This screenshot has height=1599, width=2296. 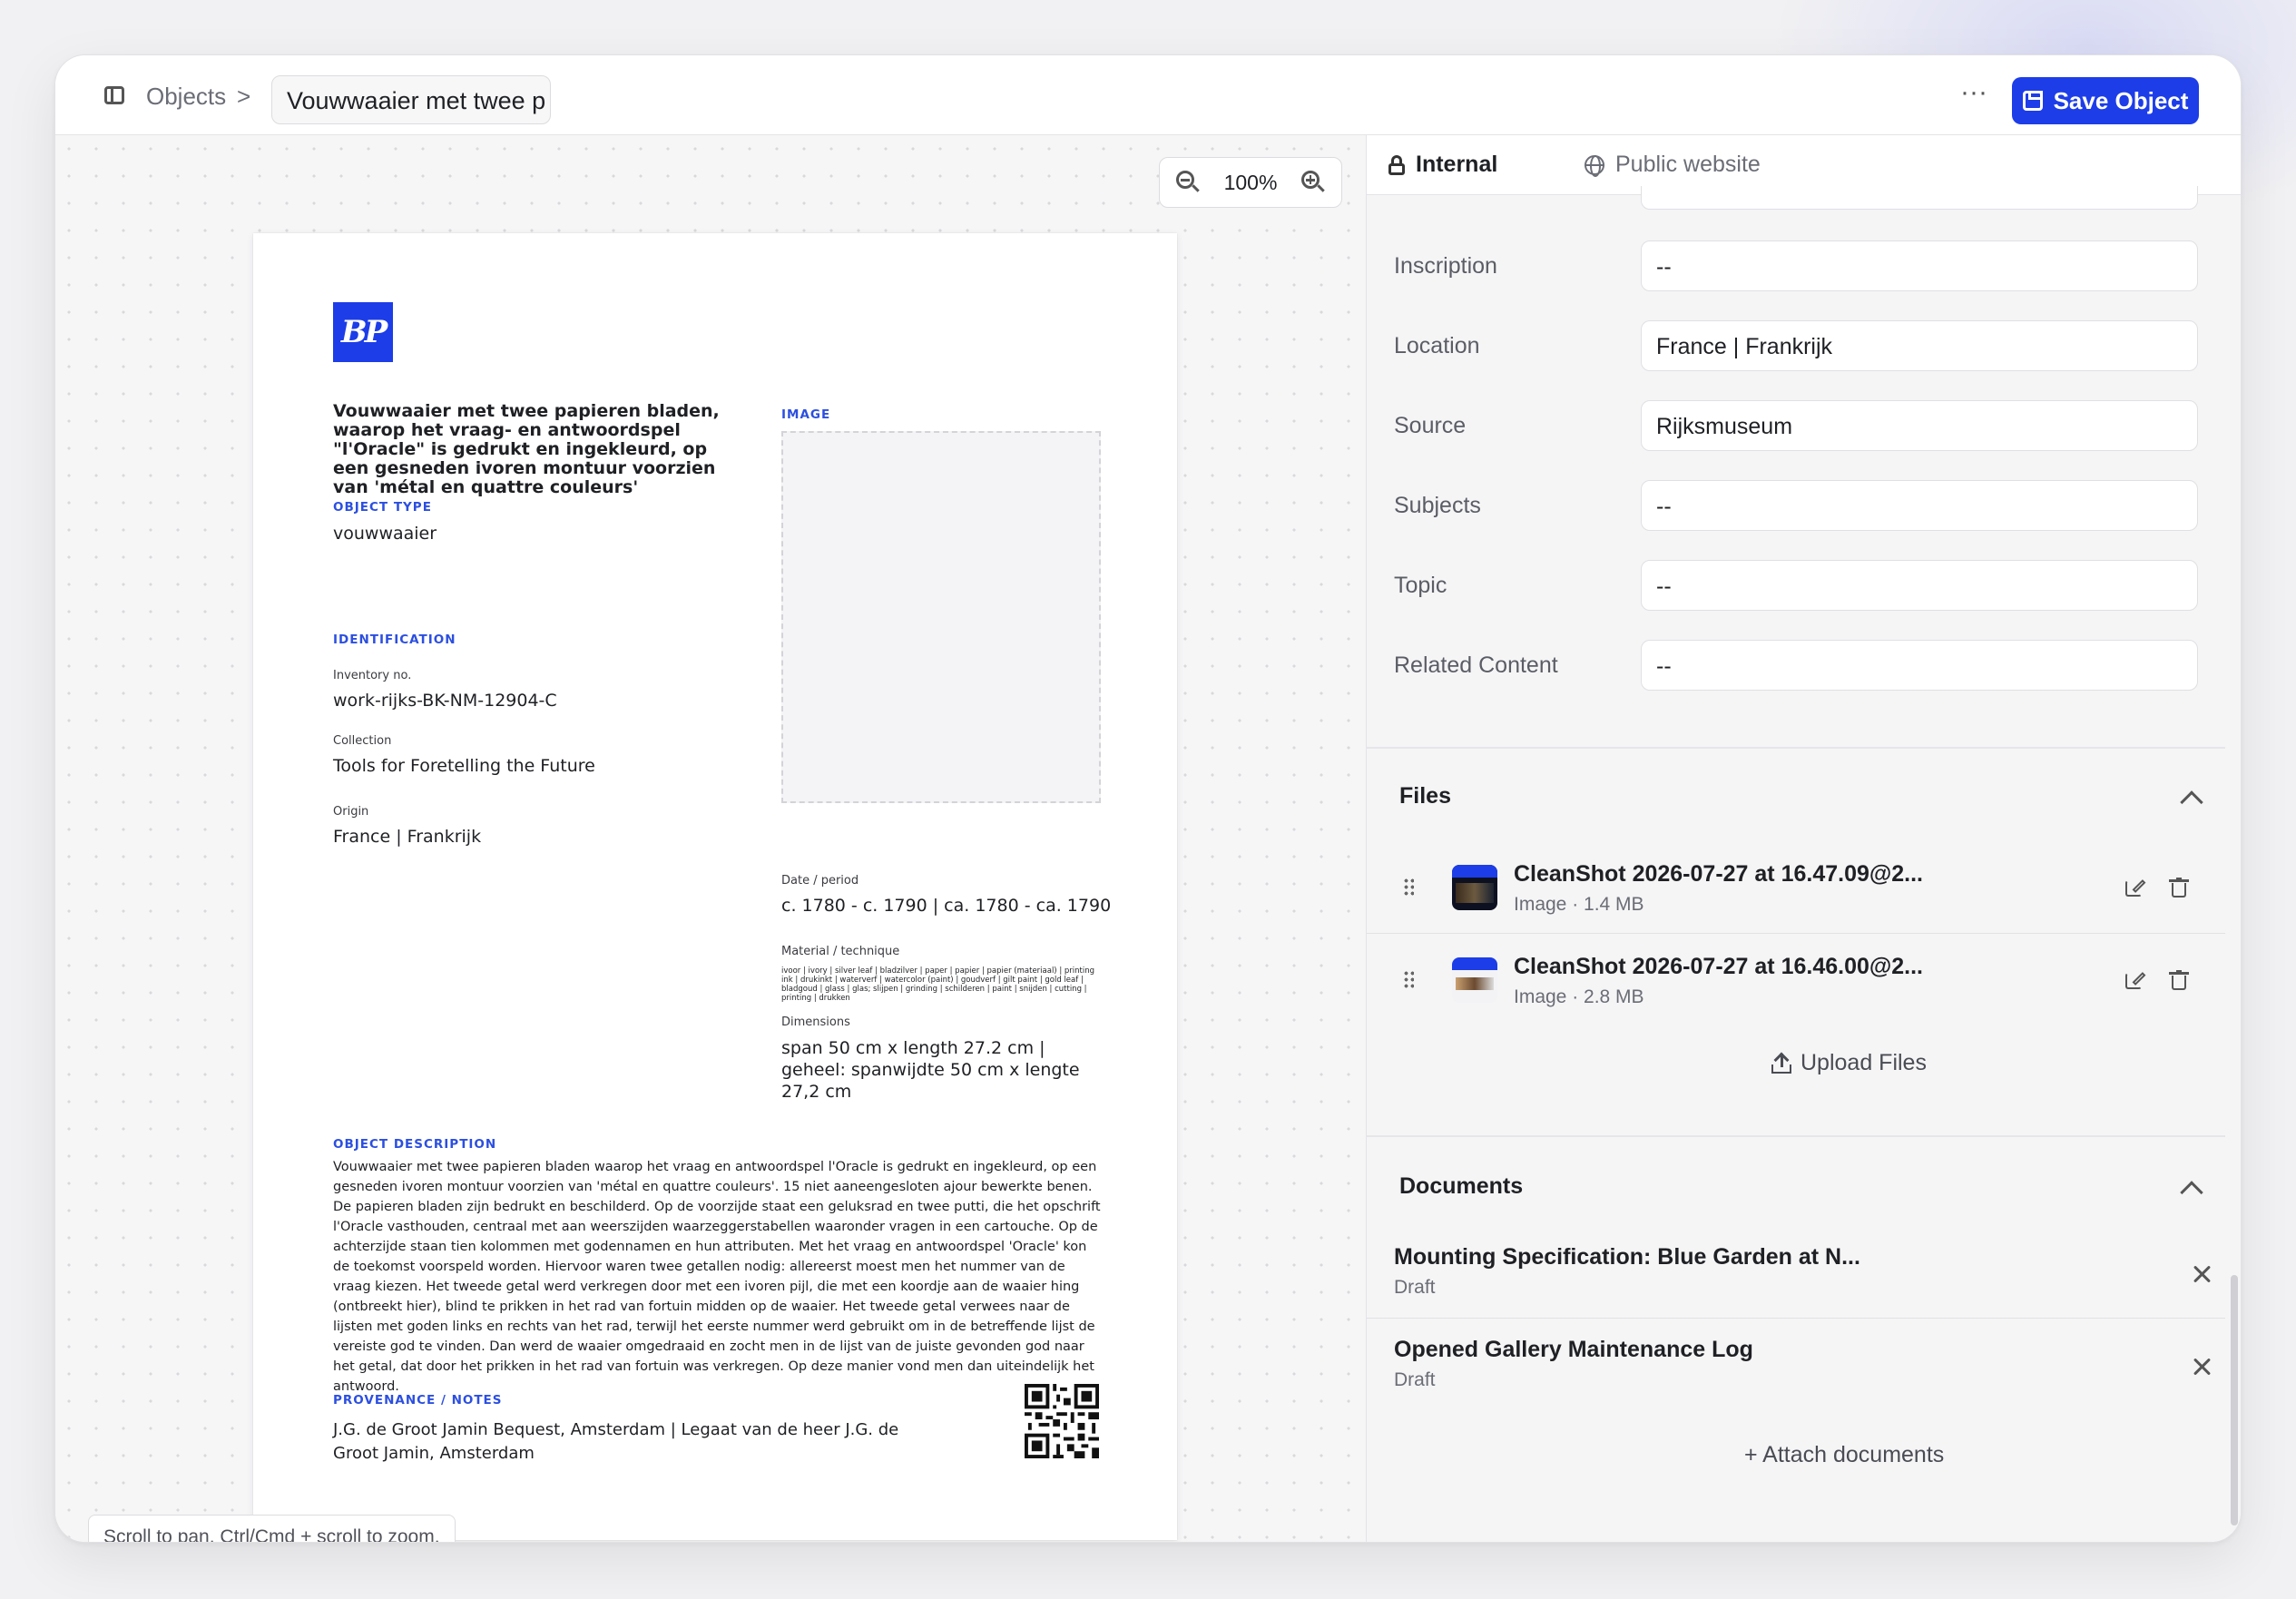 I want to click on field-row-related-content: Related Content --, so click(x=1811, y=665).